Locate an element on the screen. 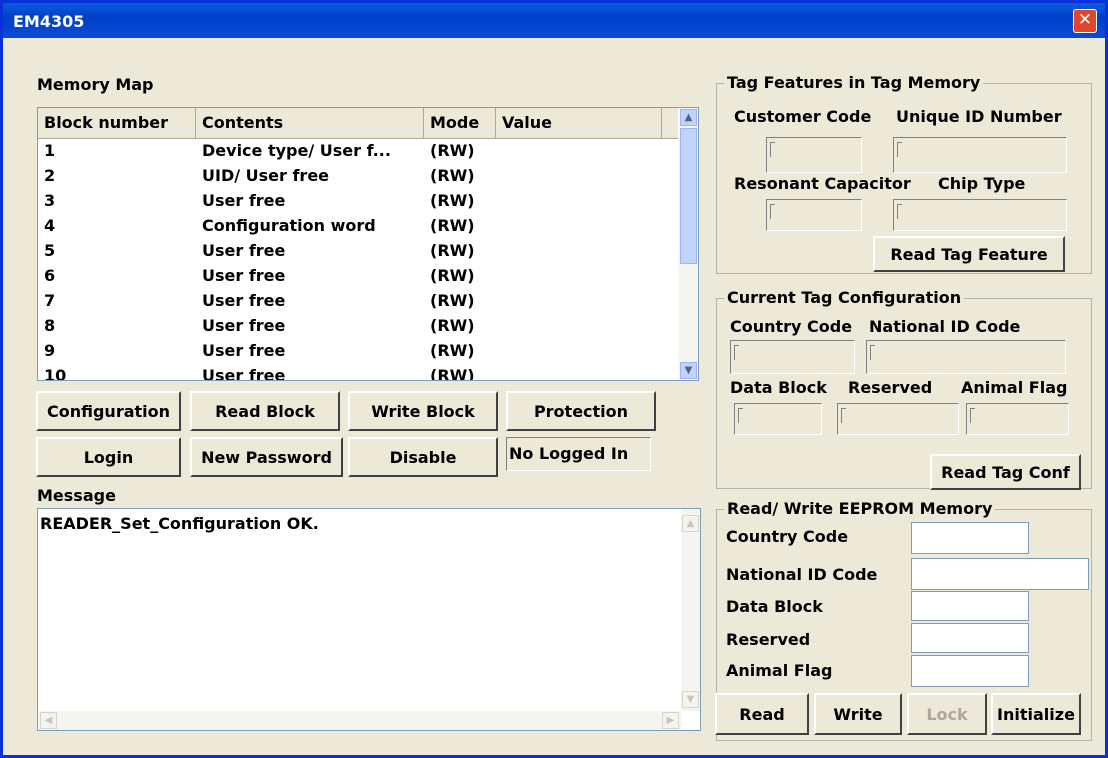 Image resolution: width=1108 pixels, height=758 pixels. read-tag-conf-button: Read Tag Conf is located at coordinates (1005, 472).